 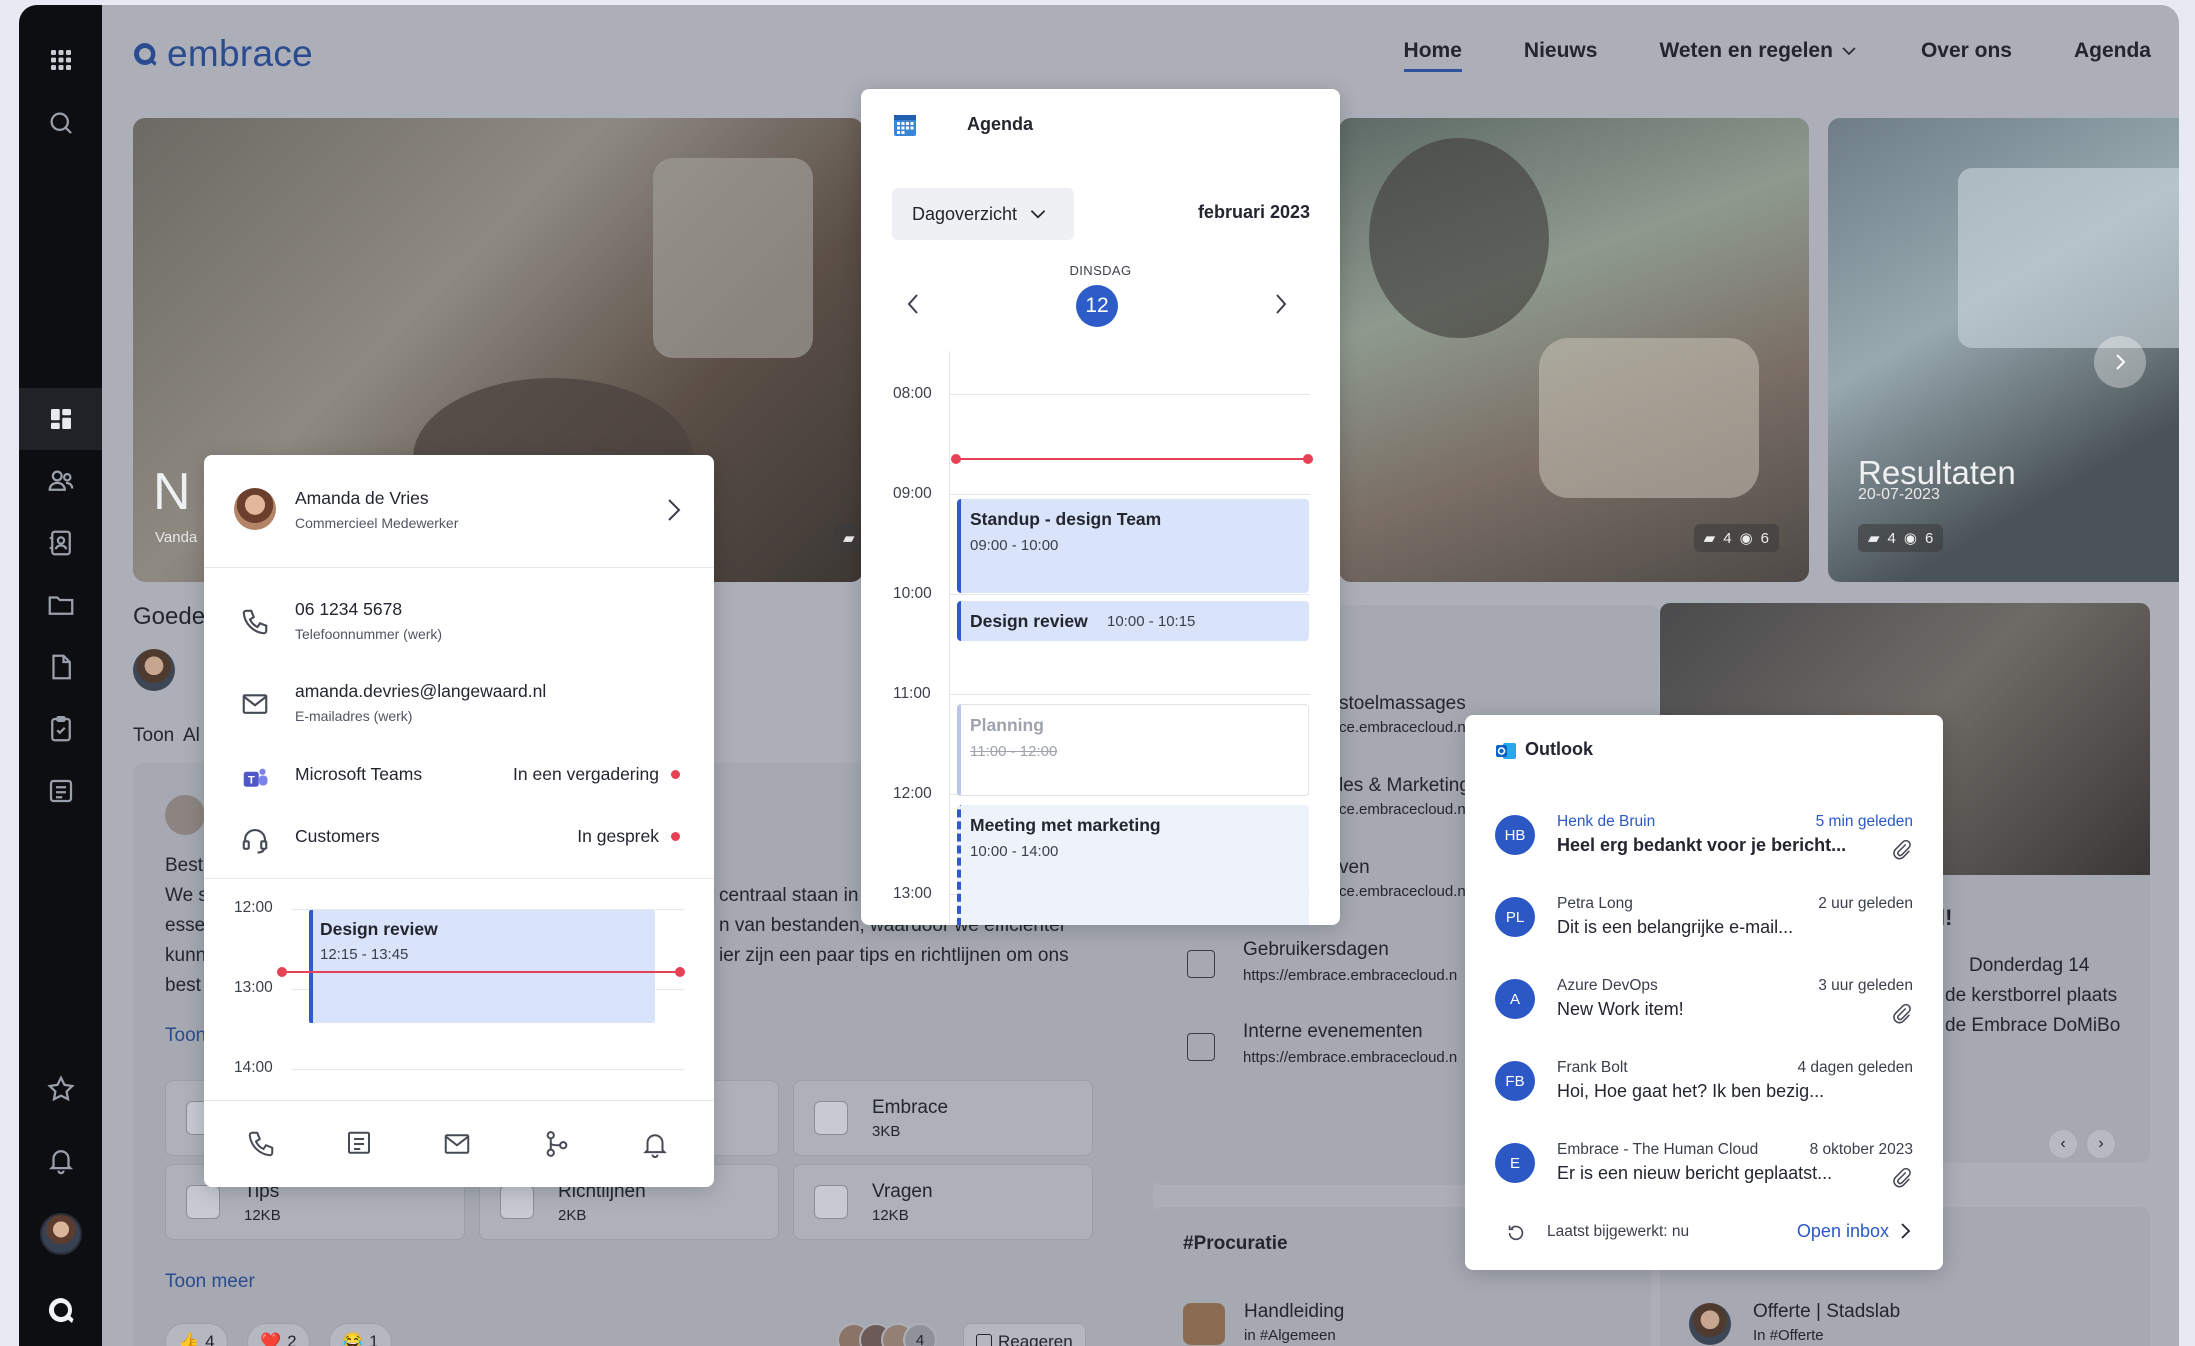 What do you see at coordinates (1574, 350) in the screenshot?
I see `hero-card-2: ▰ 4 ◉ 6` at bounding box center [1574, 350].